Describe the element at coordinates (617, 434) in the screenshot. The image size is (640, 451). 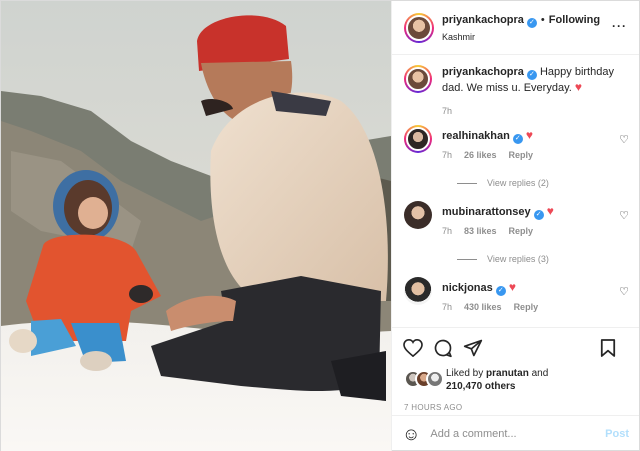
I see `post-comment-button: Post` at that location.